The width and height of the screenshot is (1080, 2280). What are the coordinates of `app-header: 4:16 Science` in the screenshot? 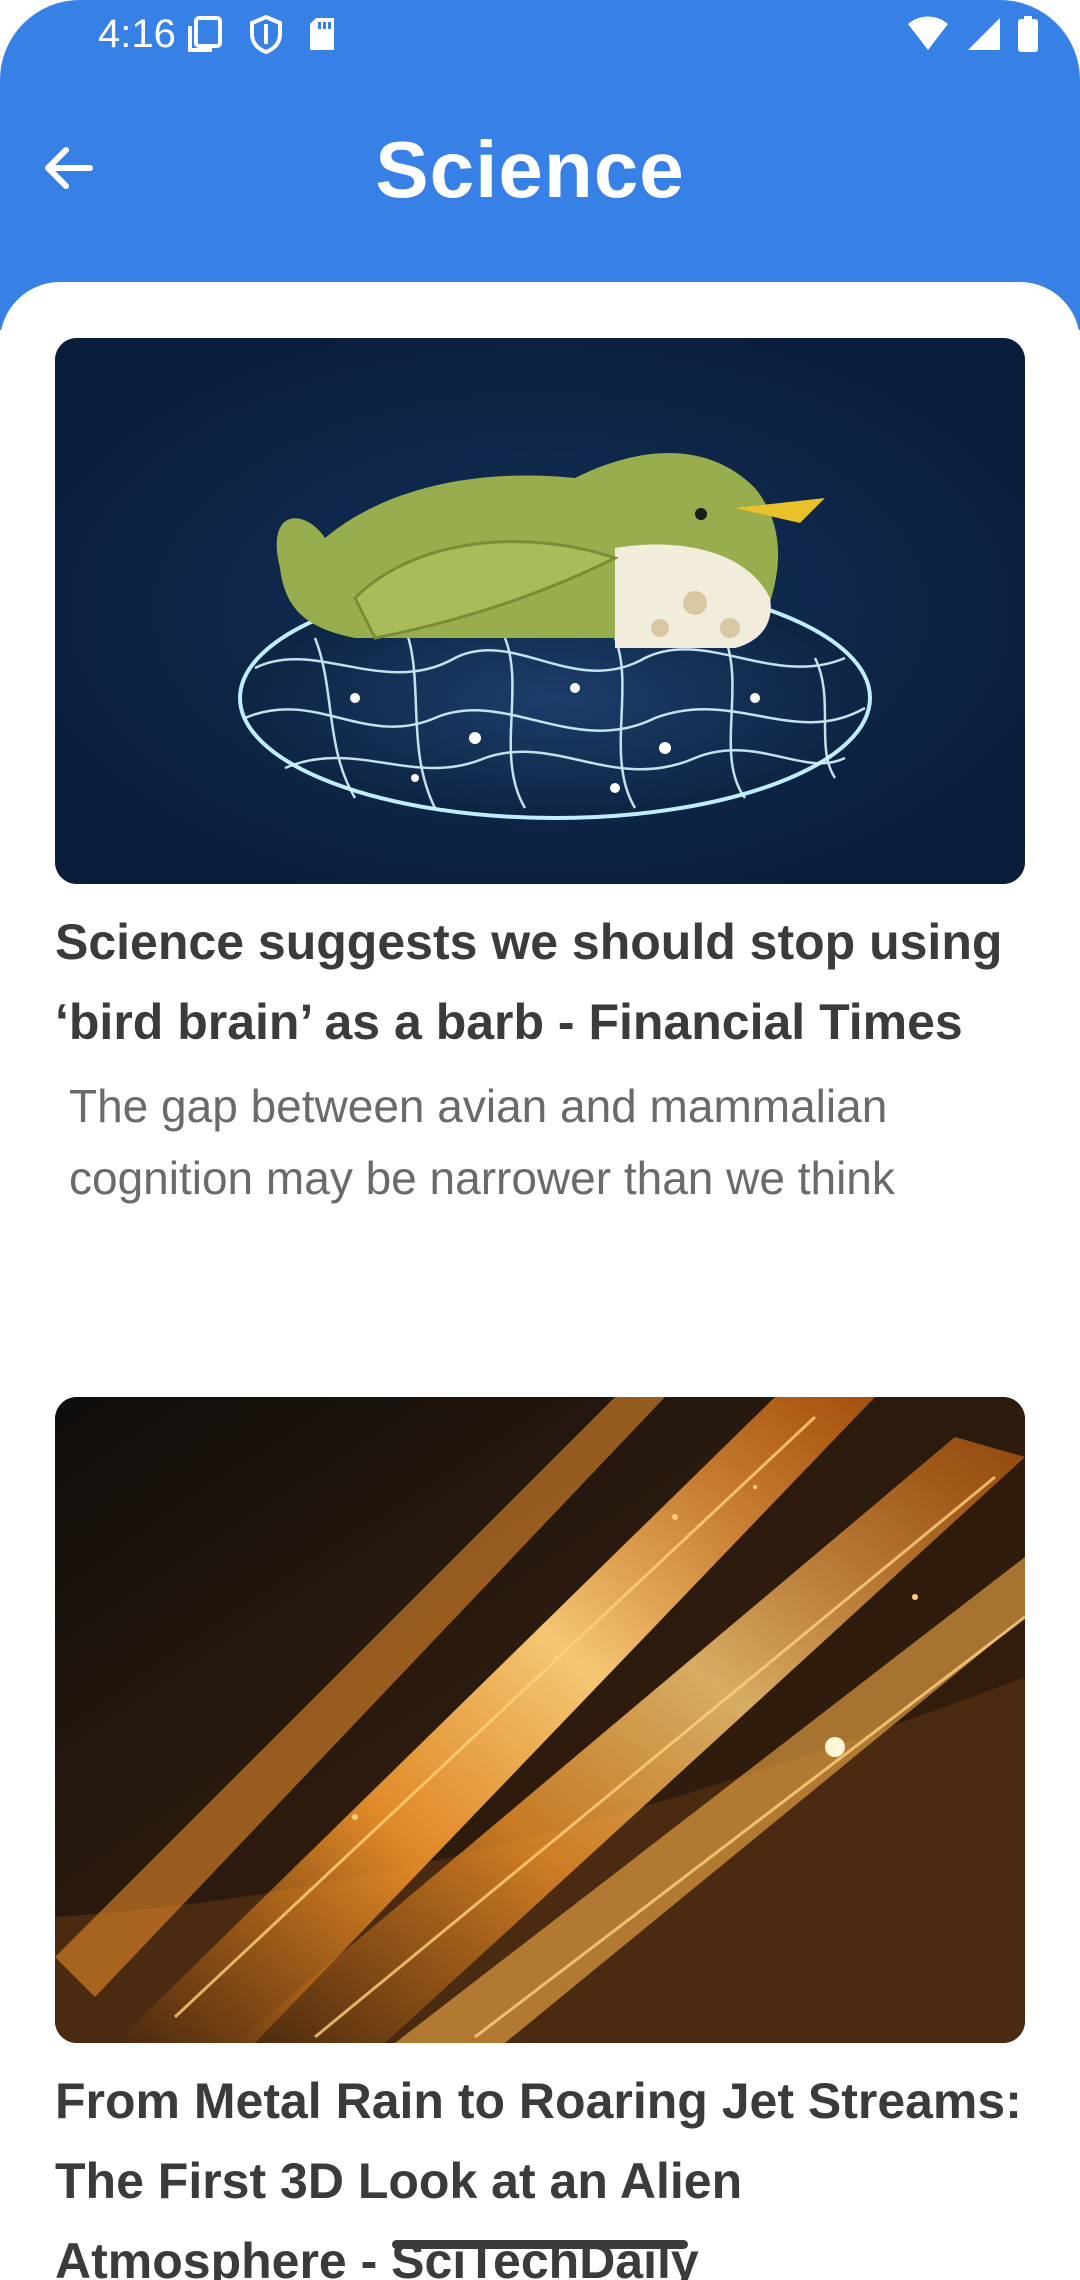 It's located at (540, 165).